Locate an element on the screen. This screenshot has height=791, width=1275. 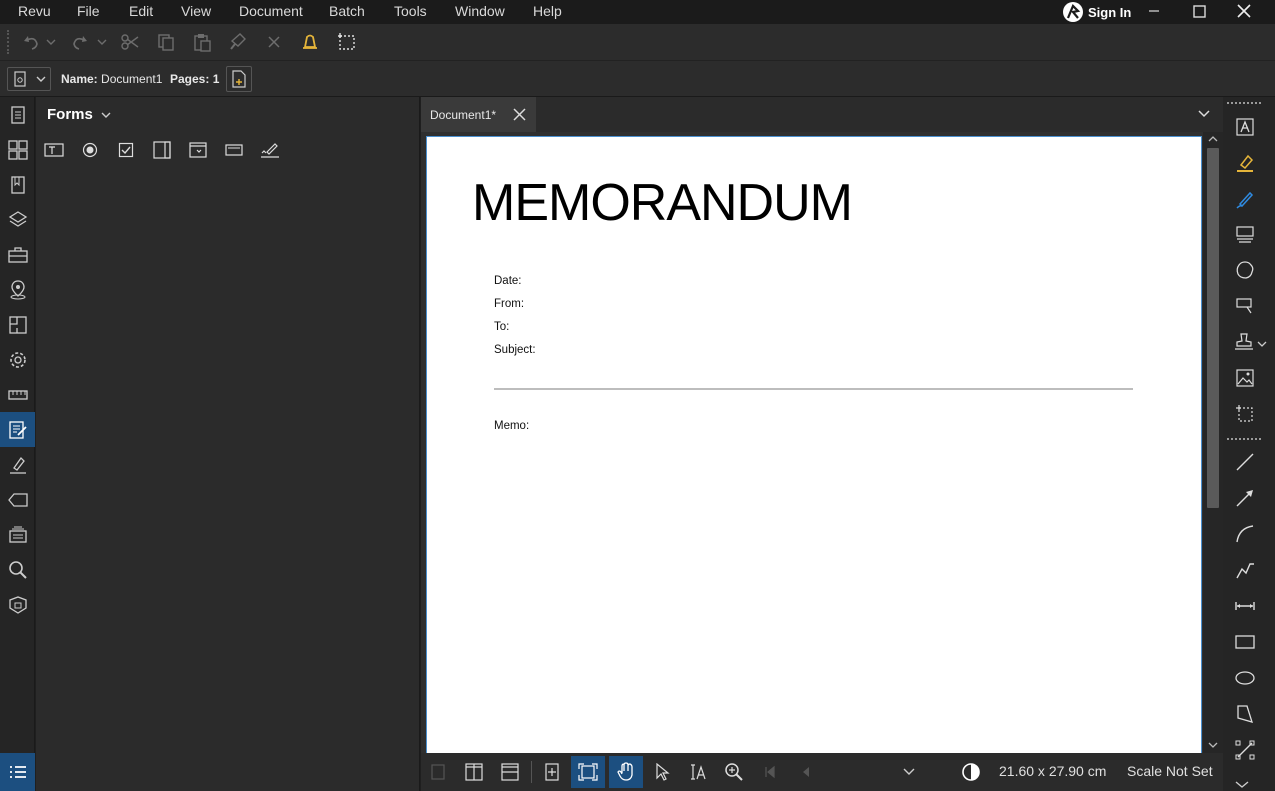
split-horizontal-icon is located at coordinates (510, 772).